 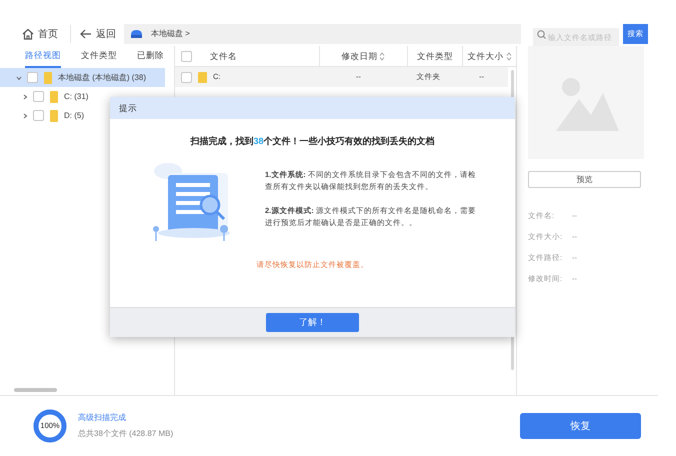 What do you see at coordinates (580, 426) in the screenshot?
I see `restore-button: 恢复` at bounding box center [580, 426].